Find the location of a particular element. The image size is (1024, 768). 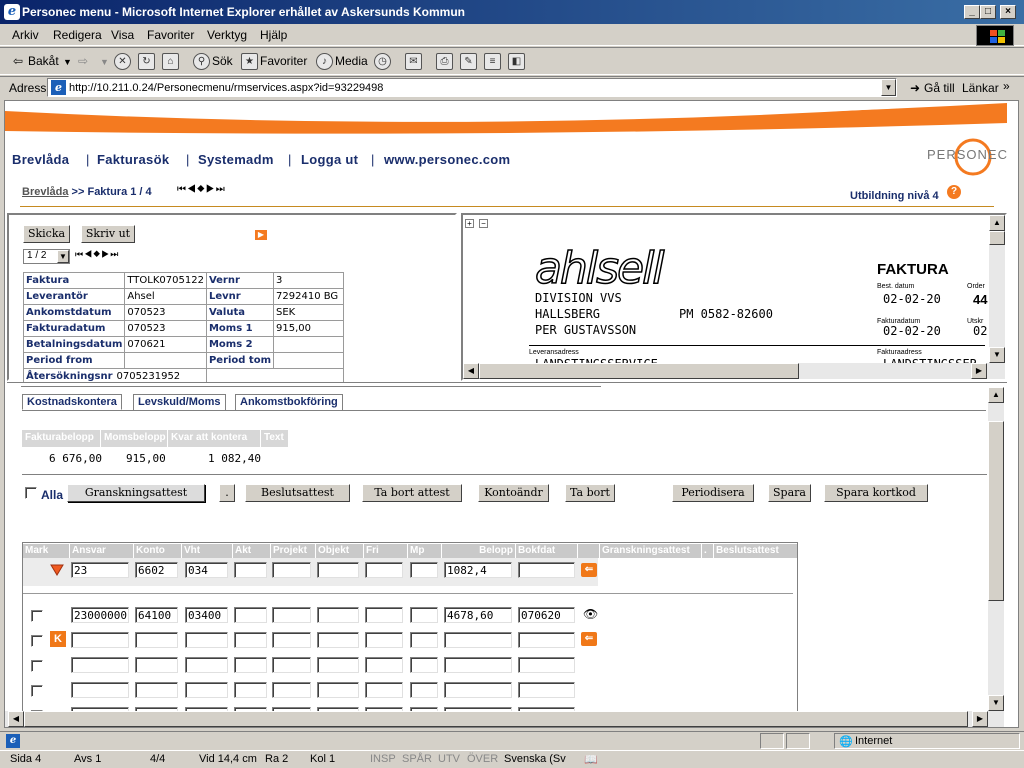

kontoandr-button: Kontoändr is located at coordinates (513, 493).